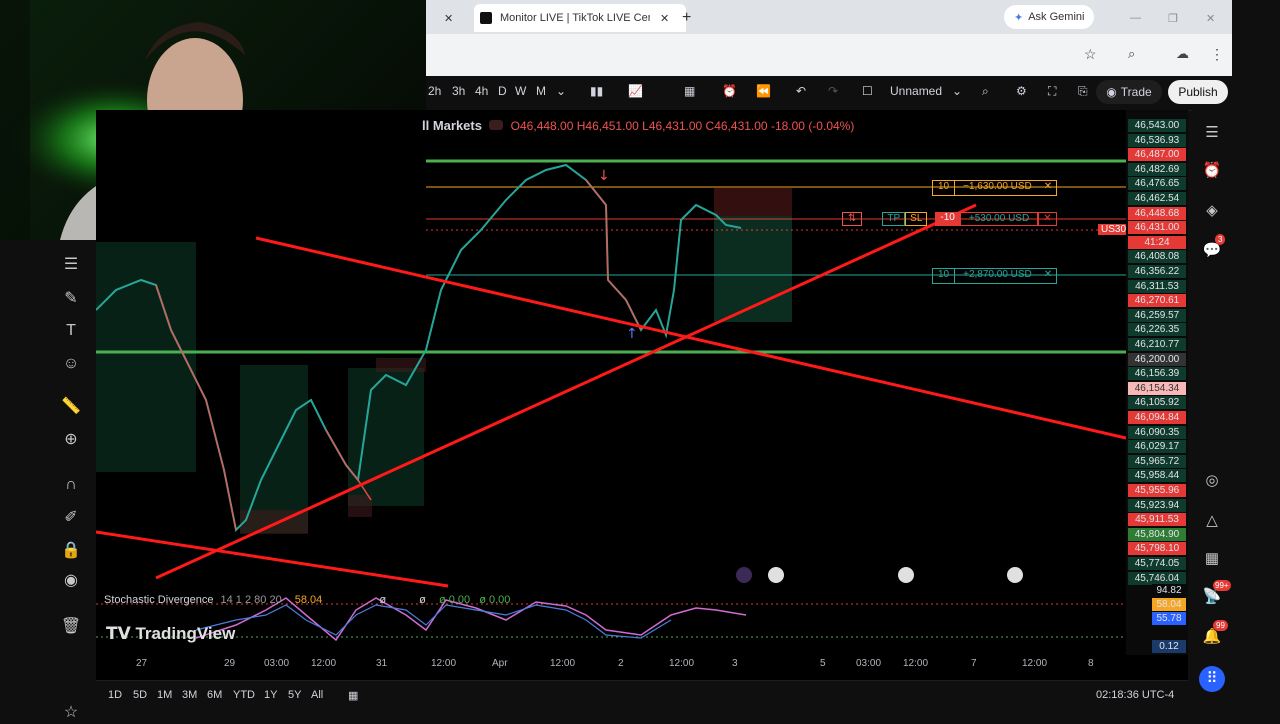 The height and width of the screenshot is (724, 1280). I want to click on bookmark-star-icon: ☆, so click(1090, 54).